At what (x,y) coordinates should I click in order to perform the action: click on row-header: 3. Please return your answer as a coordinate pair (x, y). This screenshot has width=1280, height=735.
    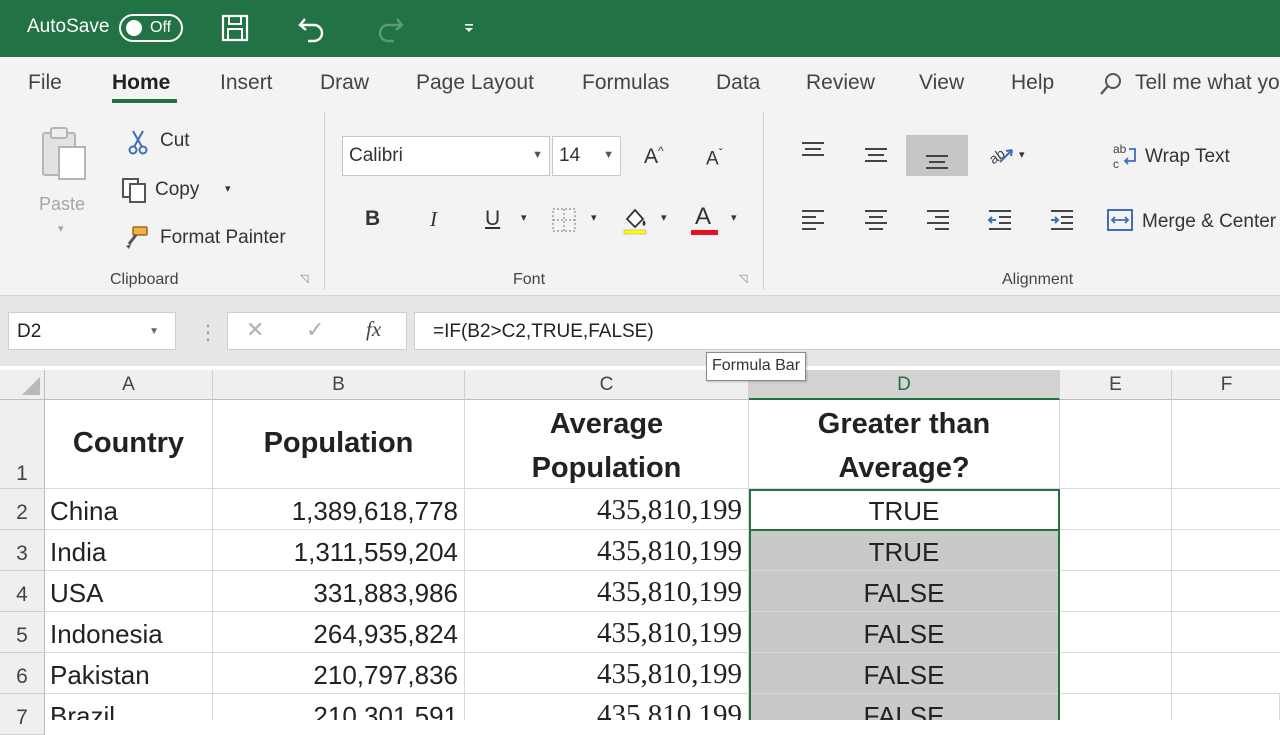
    Looking at the image, I should click on (22, 550).